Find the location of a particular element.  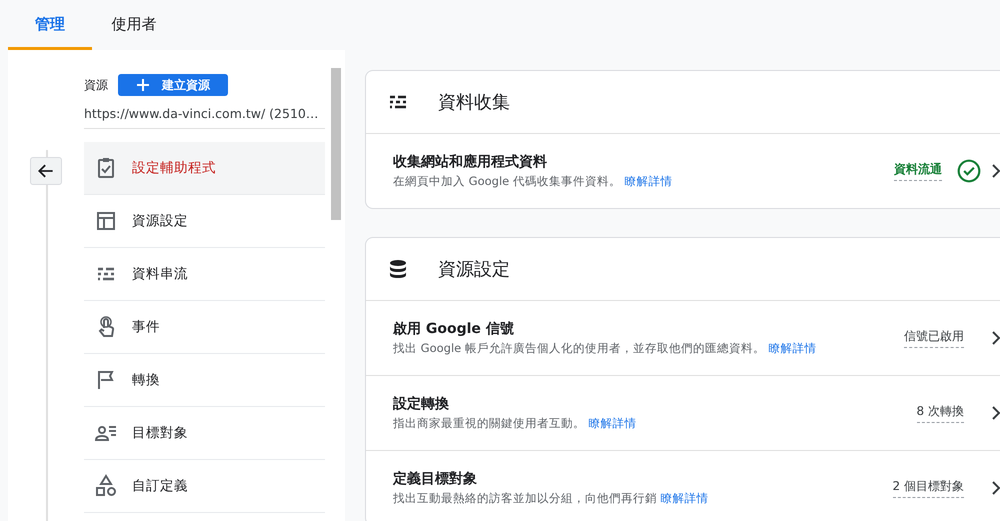

check-circle-icon is located at coordinates (969, 171).